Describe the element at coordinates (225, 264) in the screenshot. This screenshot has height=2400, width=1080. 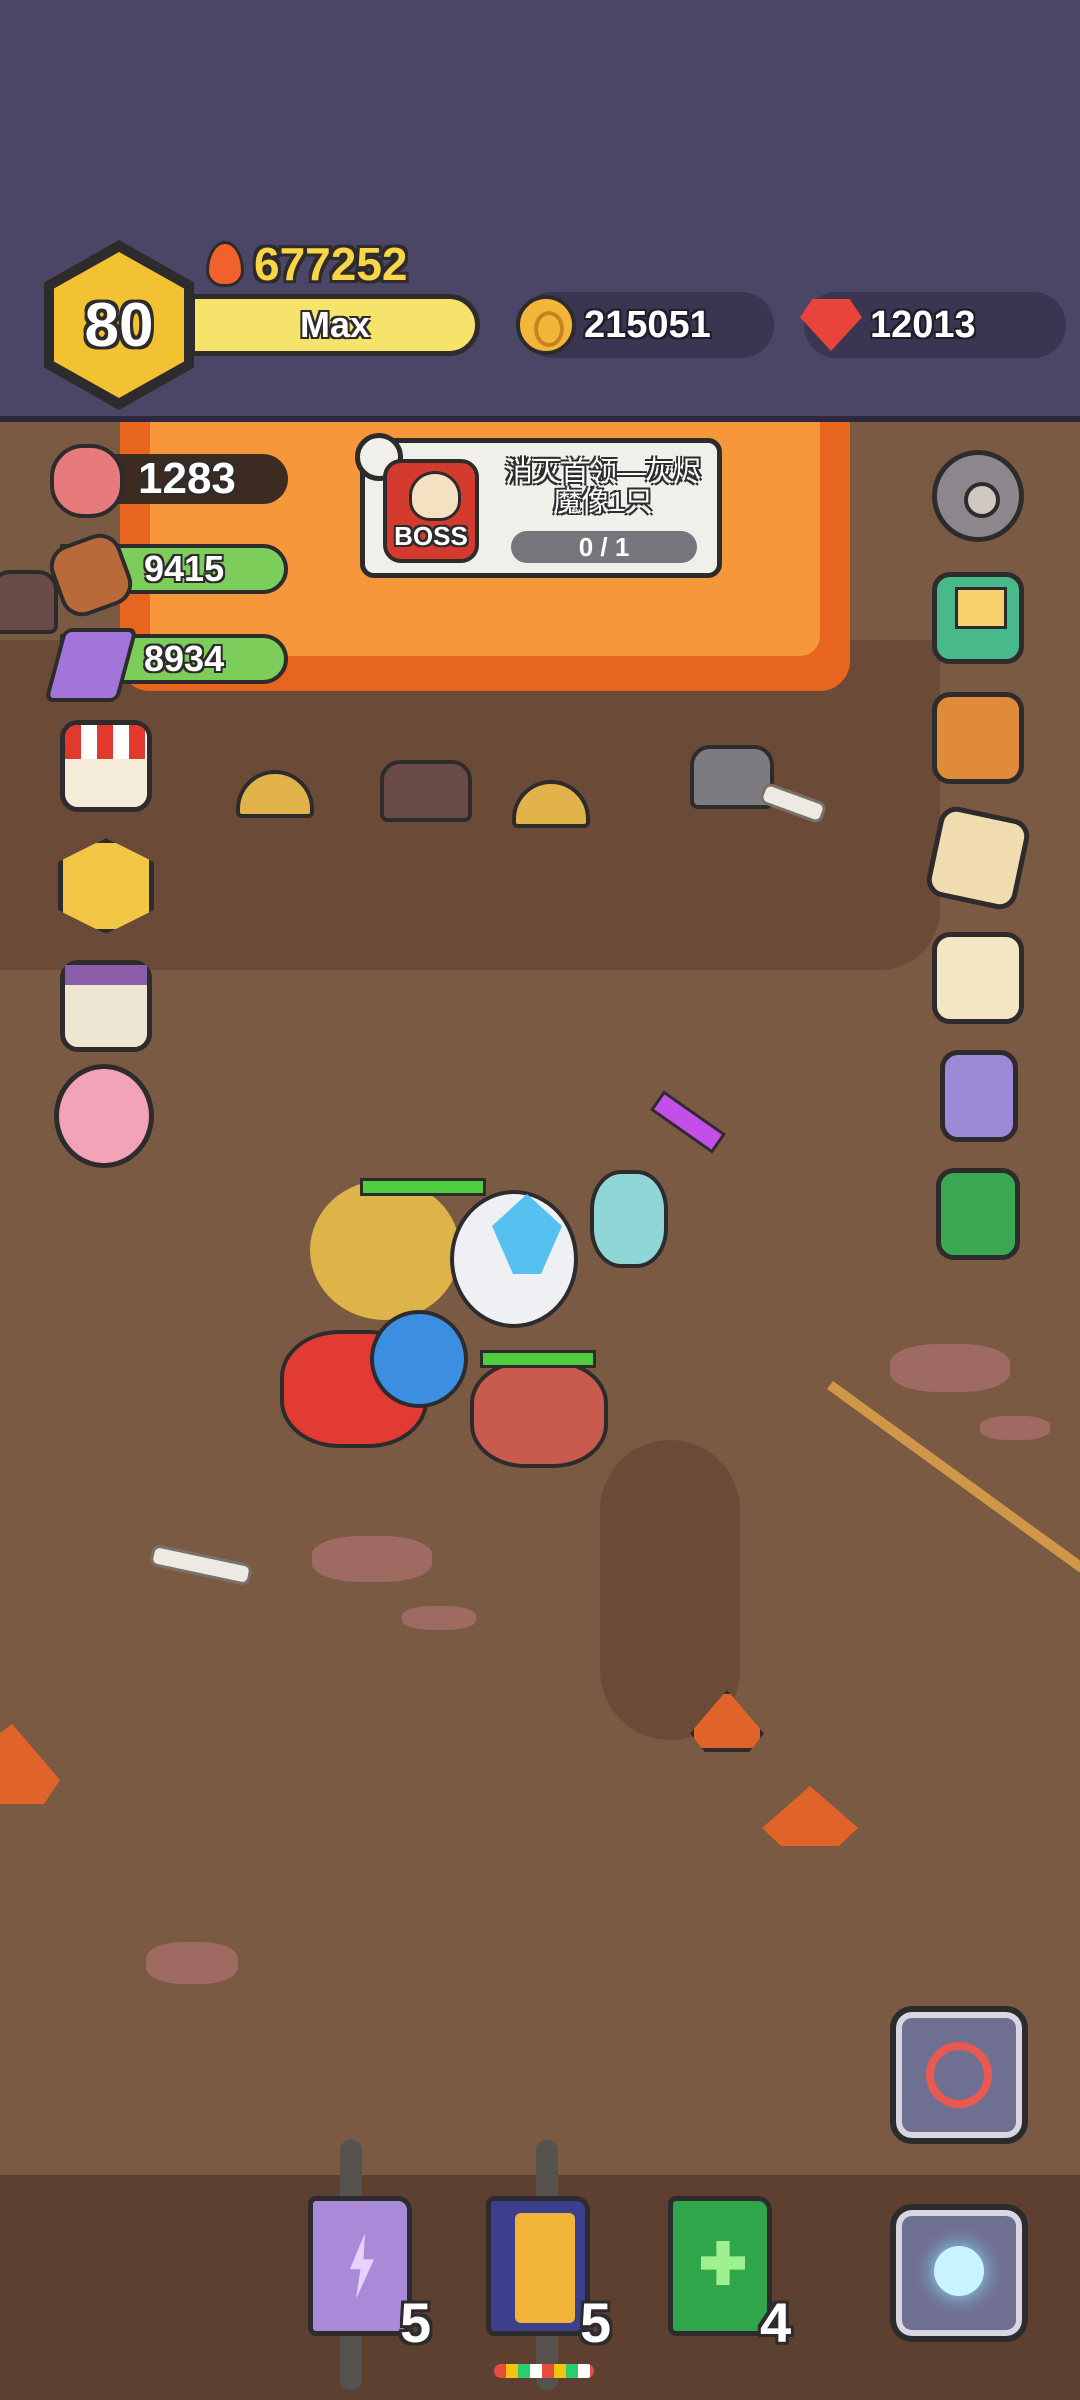
I see `flame-icon` at that location.